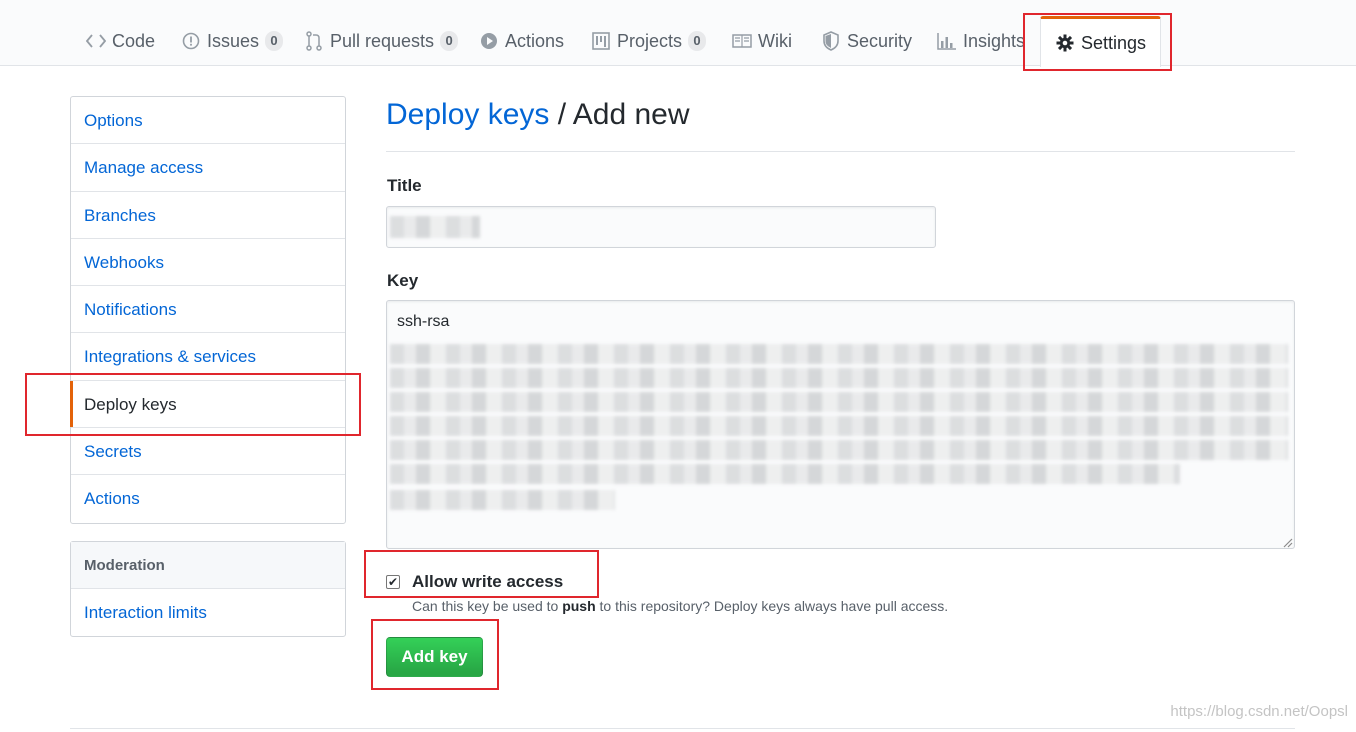 The width and height of the screenshot is (1356, 732). Describe the element at coordinates (191, 41) in the screenshot. I see `issue-icon` at that location.